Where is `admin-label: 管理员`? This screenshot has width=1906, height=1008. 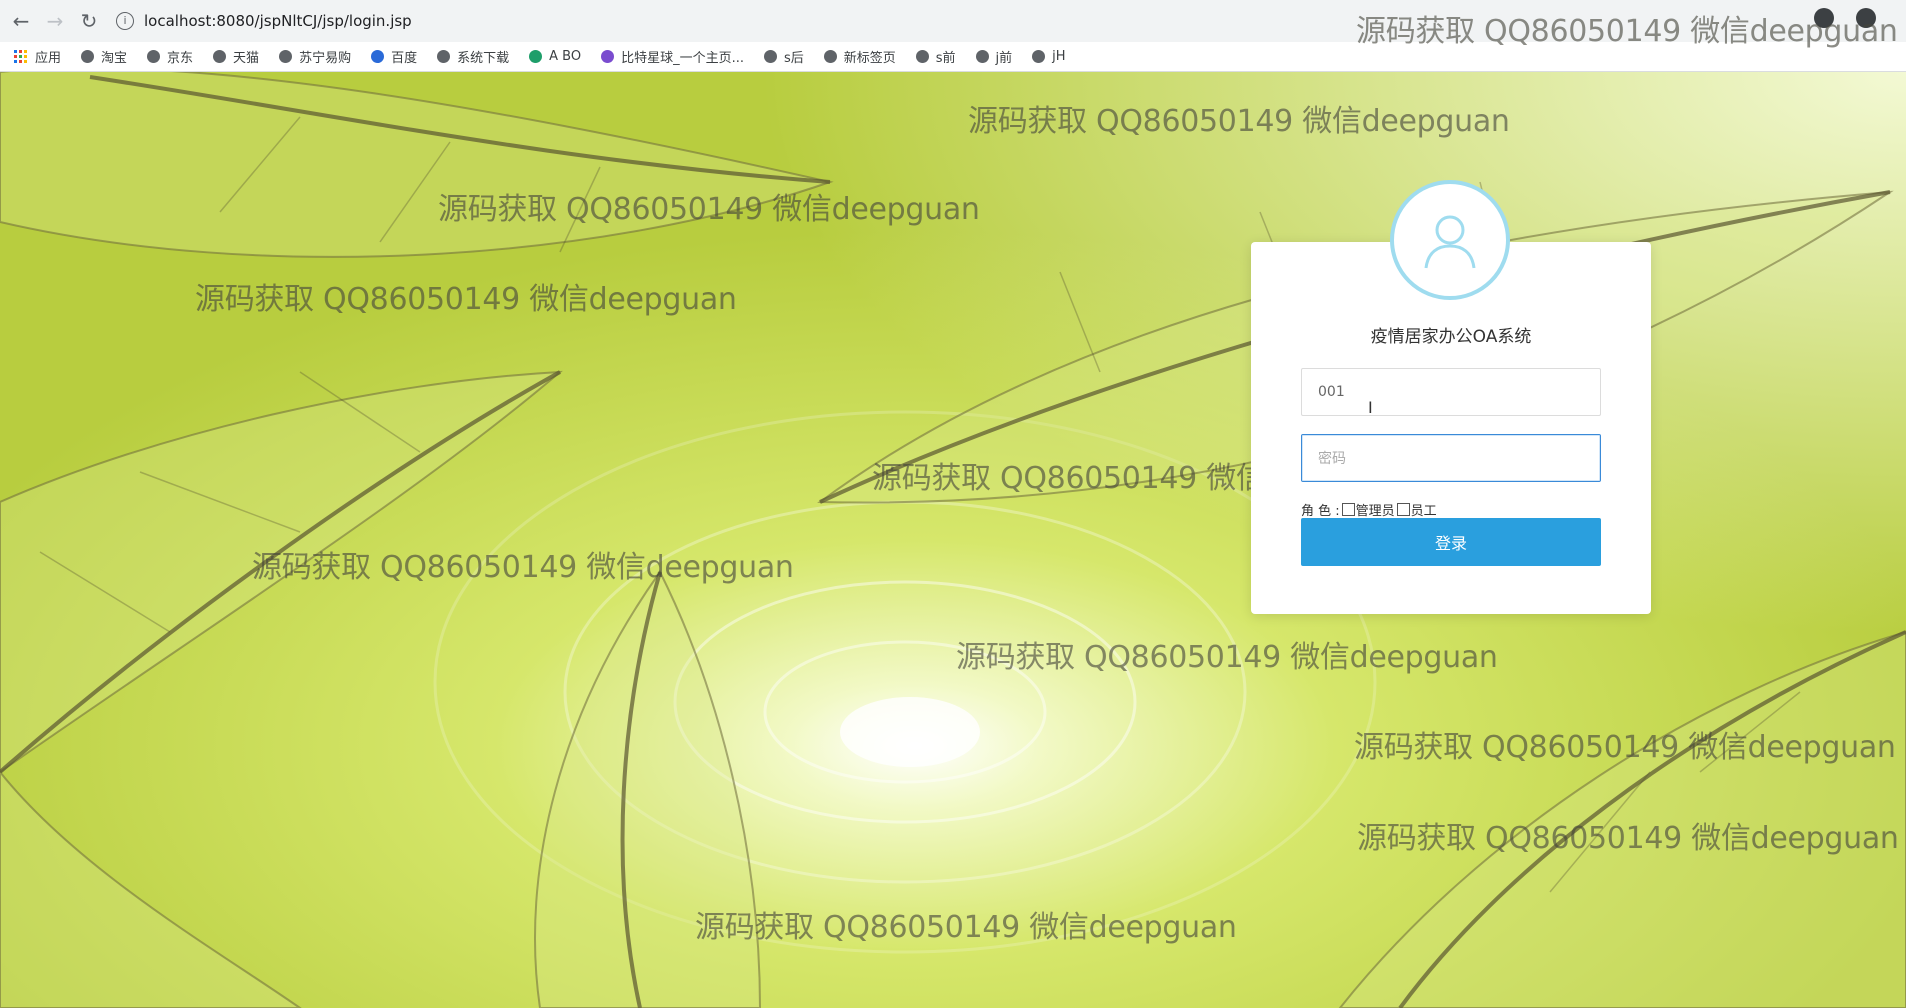
admin-label: 管理员 is located at coordinates (1375, 509).